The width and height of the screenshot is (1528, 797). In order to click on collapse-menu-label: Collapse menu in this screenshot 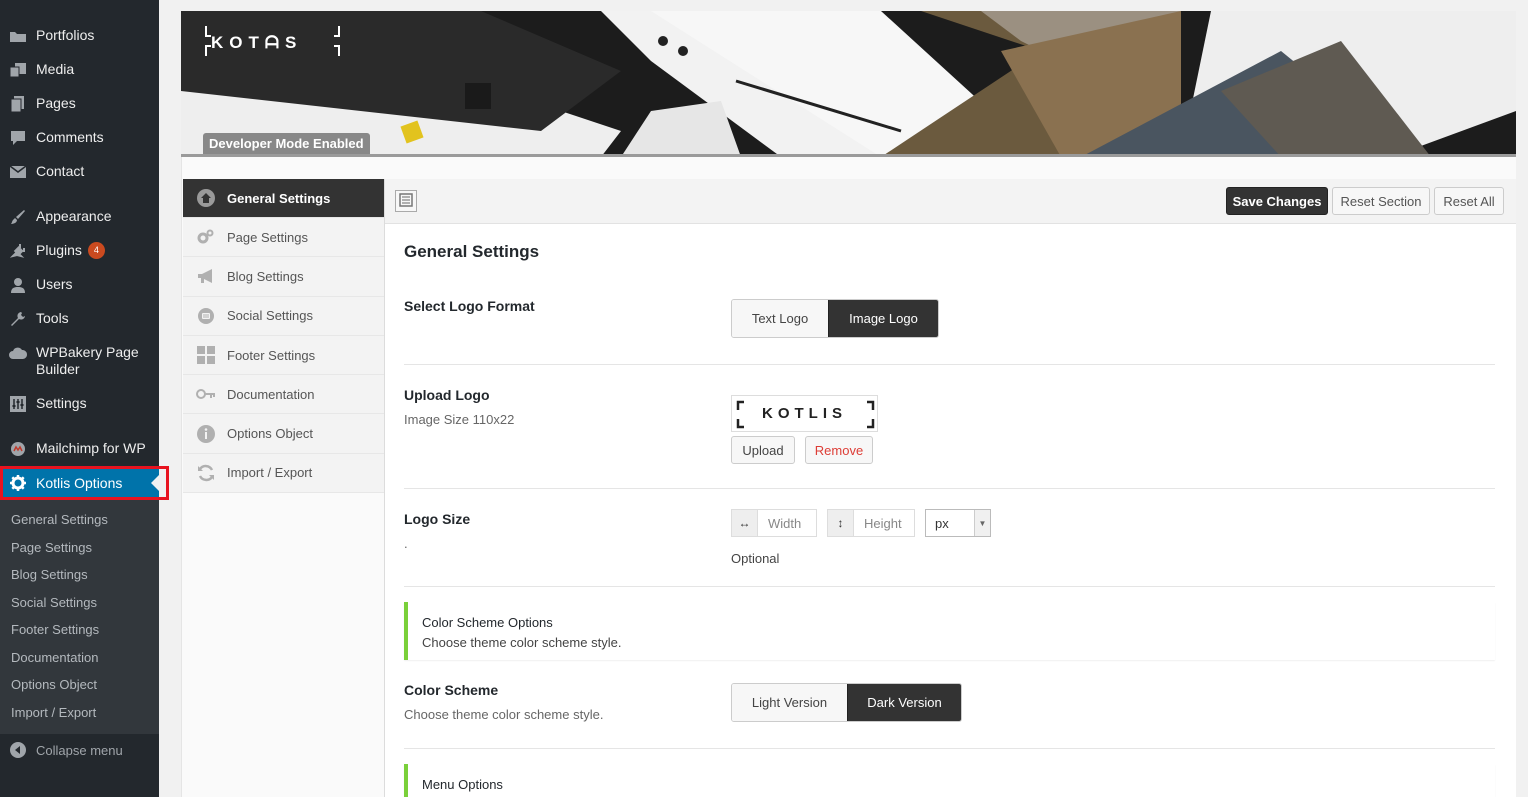, I will do `click(79, 750)`.